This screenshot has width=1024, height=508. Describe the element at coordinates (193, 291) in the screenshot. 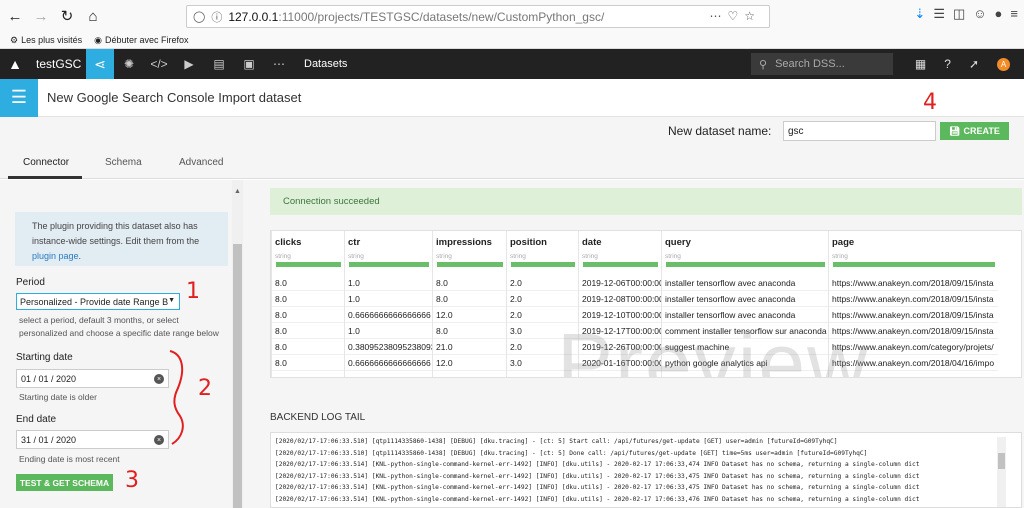

I see `annotation-1: 1` at that location.